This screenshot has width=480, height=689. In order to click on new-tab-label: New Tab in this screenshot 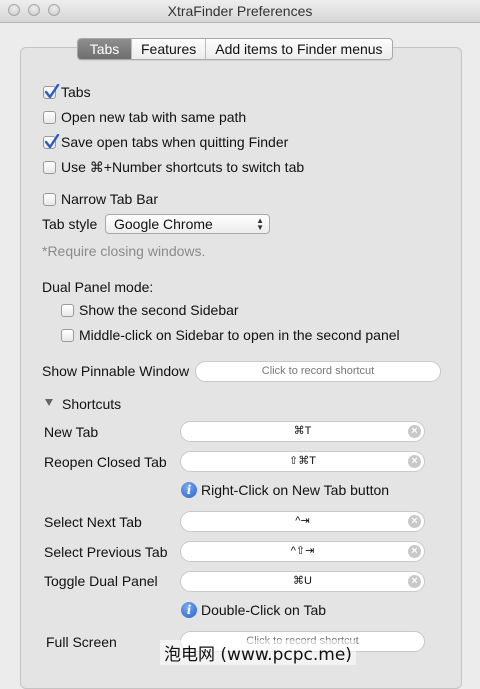, I will do `click(71, 432)`.